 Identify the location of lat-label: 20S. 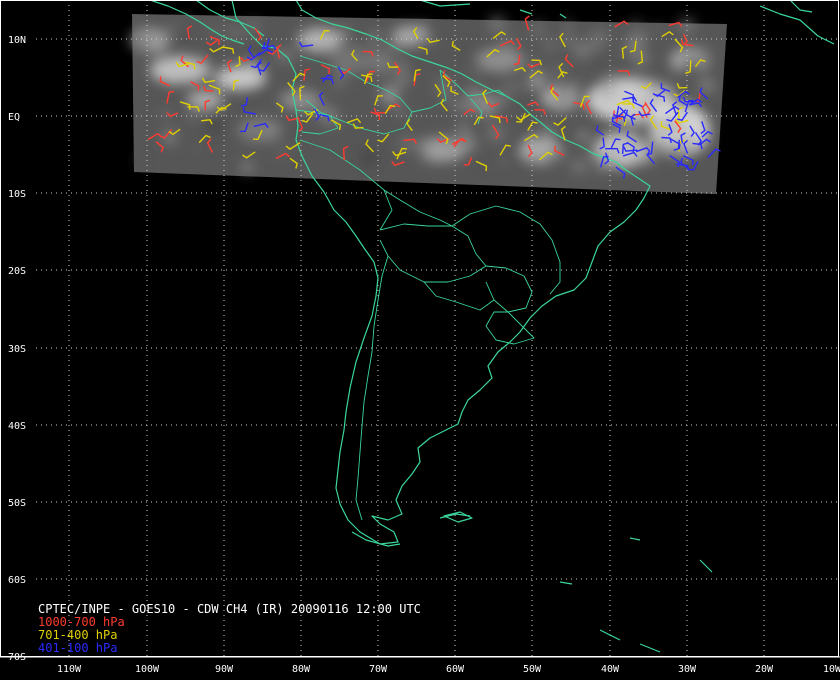
(17, 271).